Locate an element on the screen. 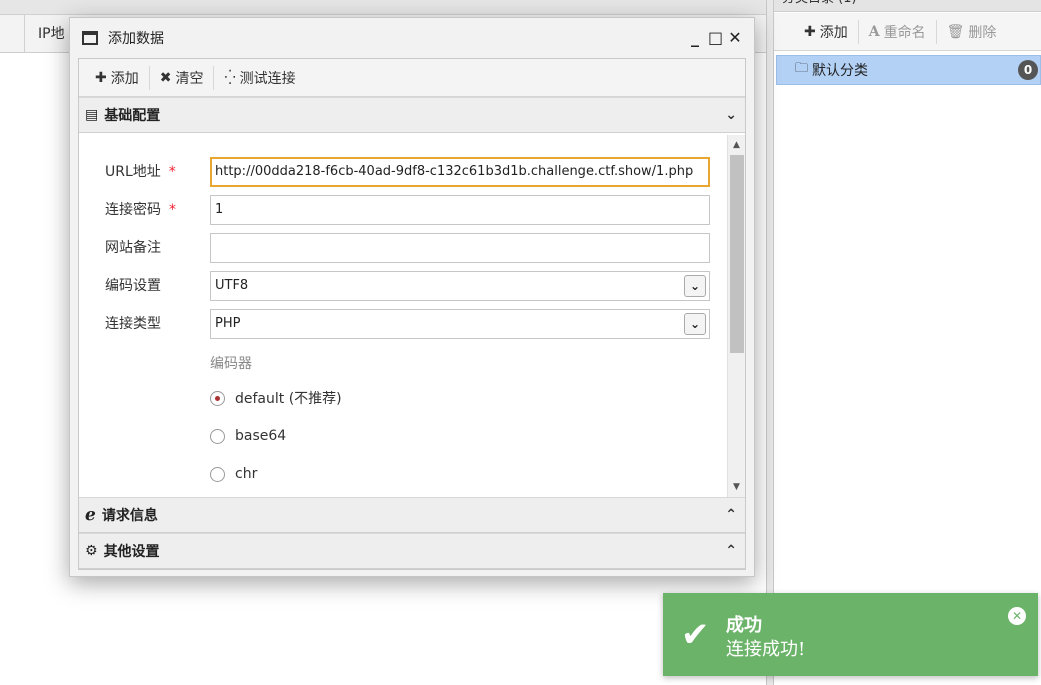 This screenshot has width=1041, height=685. category-toolbar: ✚ 添加 A 重命名 🗑 删除 is located at coordinates (907, 32).